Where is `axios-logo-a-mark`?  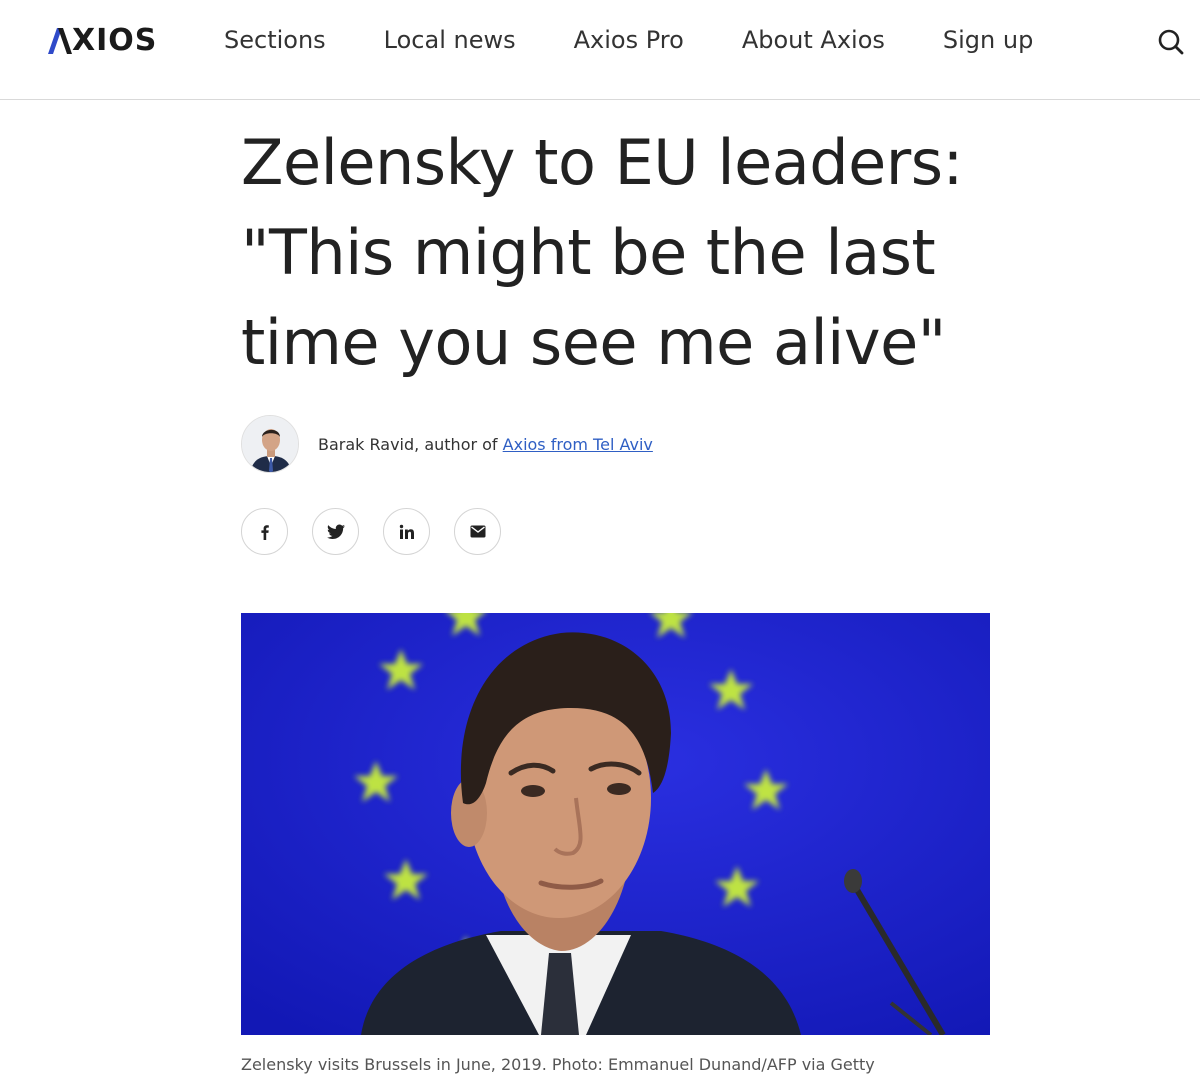
axios-logo-a-mark is located at coordinates (60, 41).